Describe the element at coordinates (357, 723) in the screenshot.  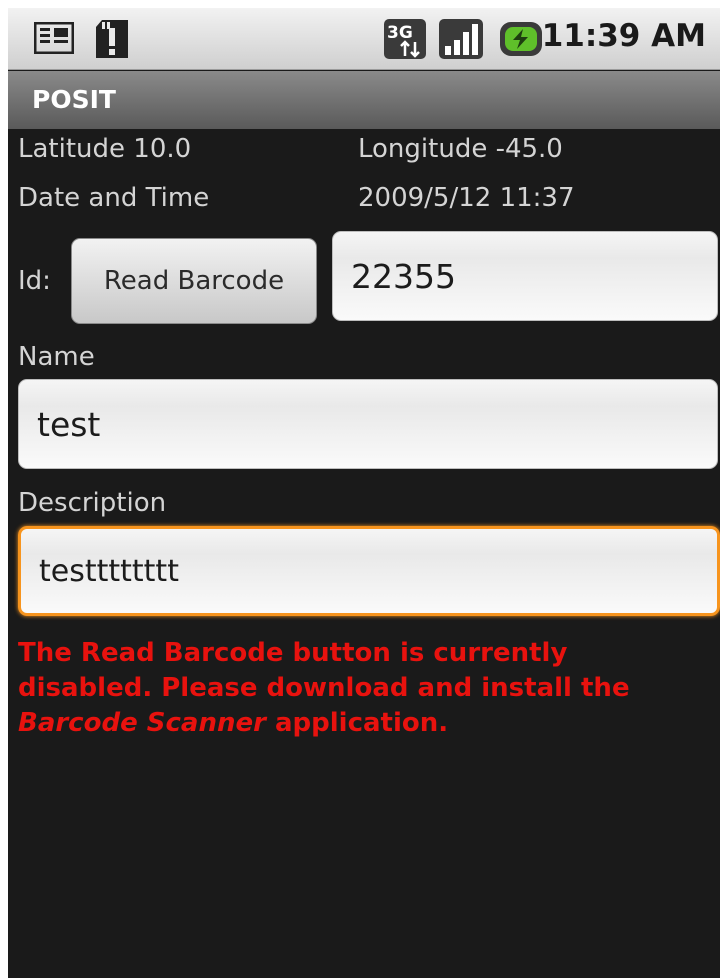
I see `warning-text-part2: application.` at that location.